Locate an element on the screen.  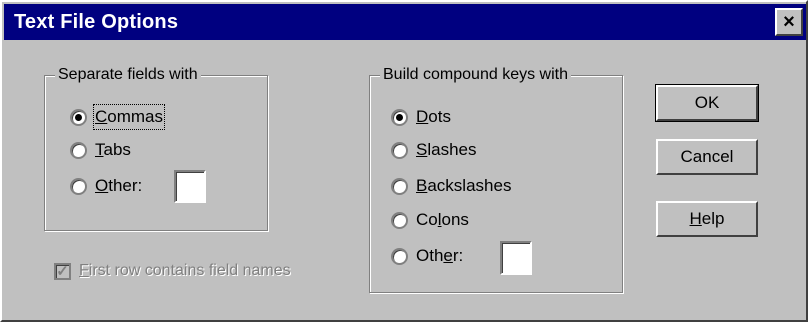
radio-button-tabs is located at coordinates (78, 150).